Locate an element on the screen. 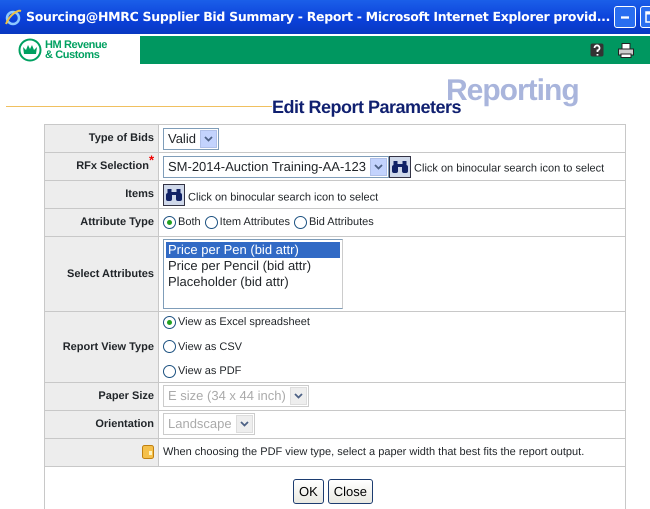 The height and width of the screenshot is (509, 650). note-text: When choosing the PDF view type, select a paper width that best fits the report output. is located at coordinates (373, 452).